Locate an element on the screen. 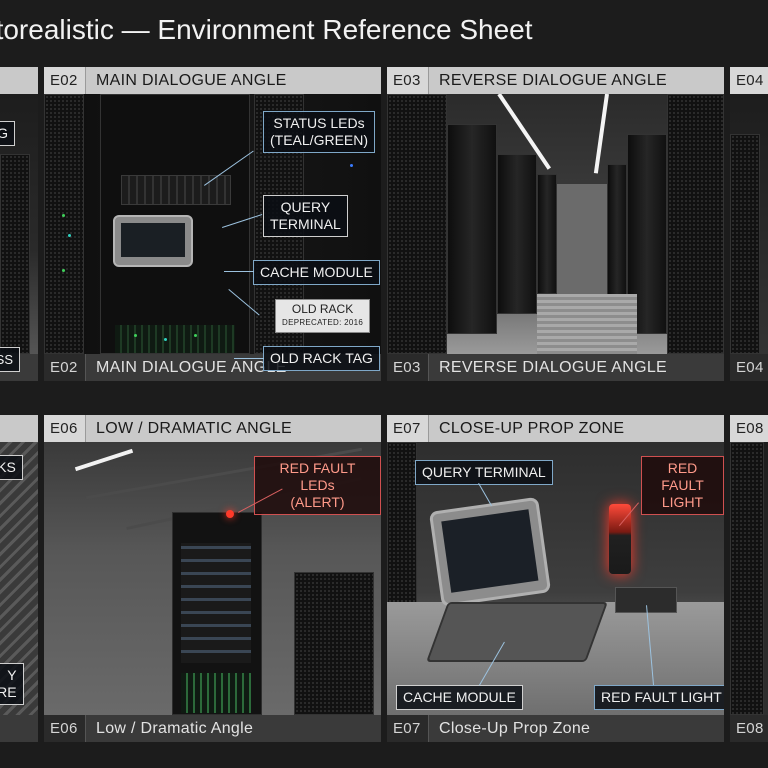  panel-e01: NG ESS is located at coordinates (19, 224).